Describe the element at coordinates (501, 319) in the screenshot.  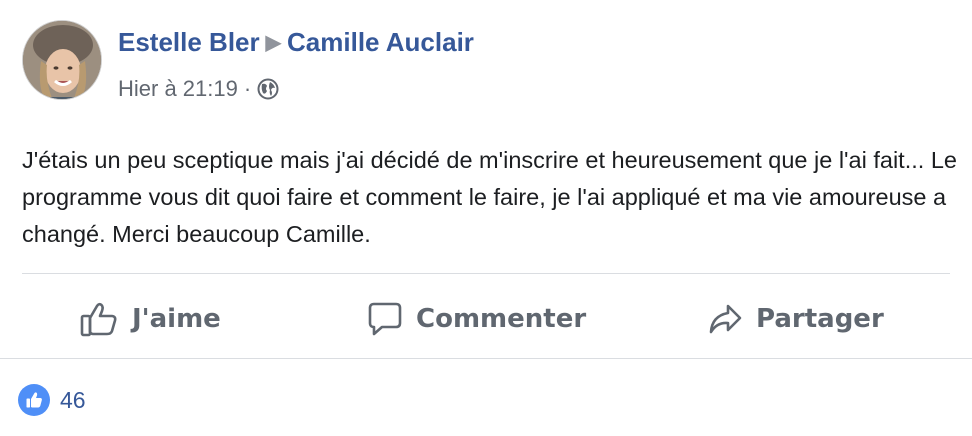
I see `comment-label: Commenter` at that location.